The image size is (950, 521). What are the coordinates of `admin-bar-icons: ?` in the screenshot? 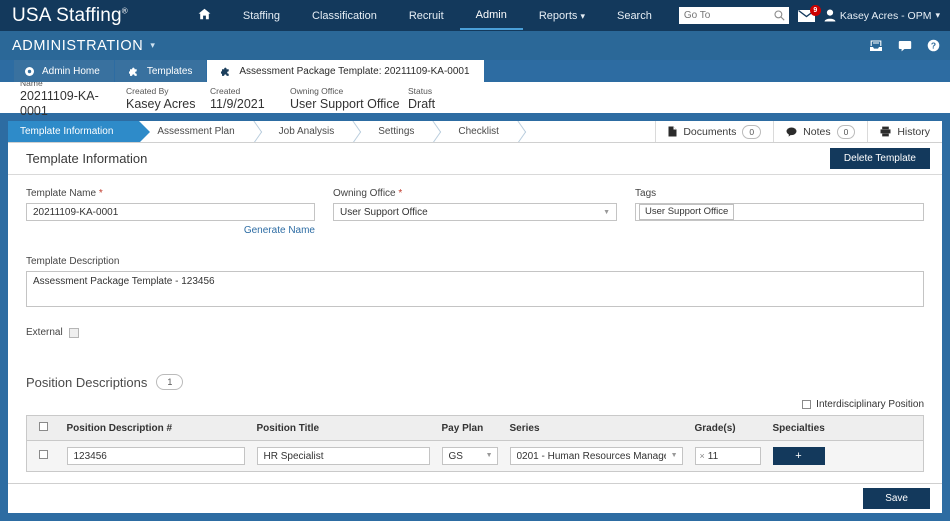 It's located at (904, 45).